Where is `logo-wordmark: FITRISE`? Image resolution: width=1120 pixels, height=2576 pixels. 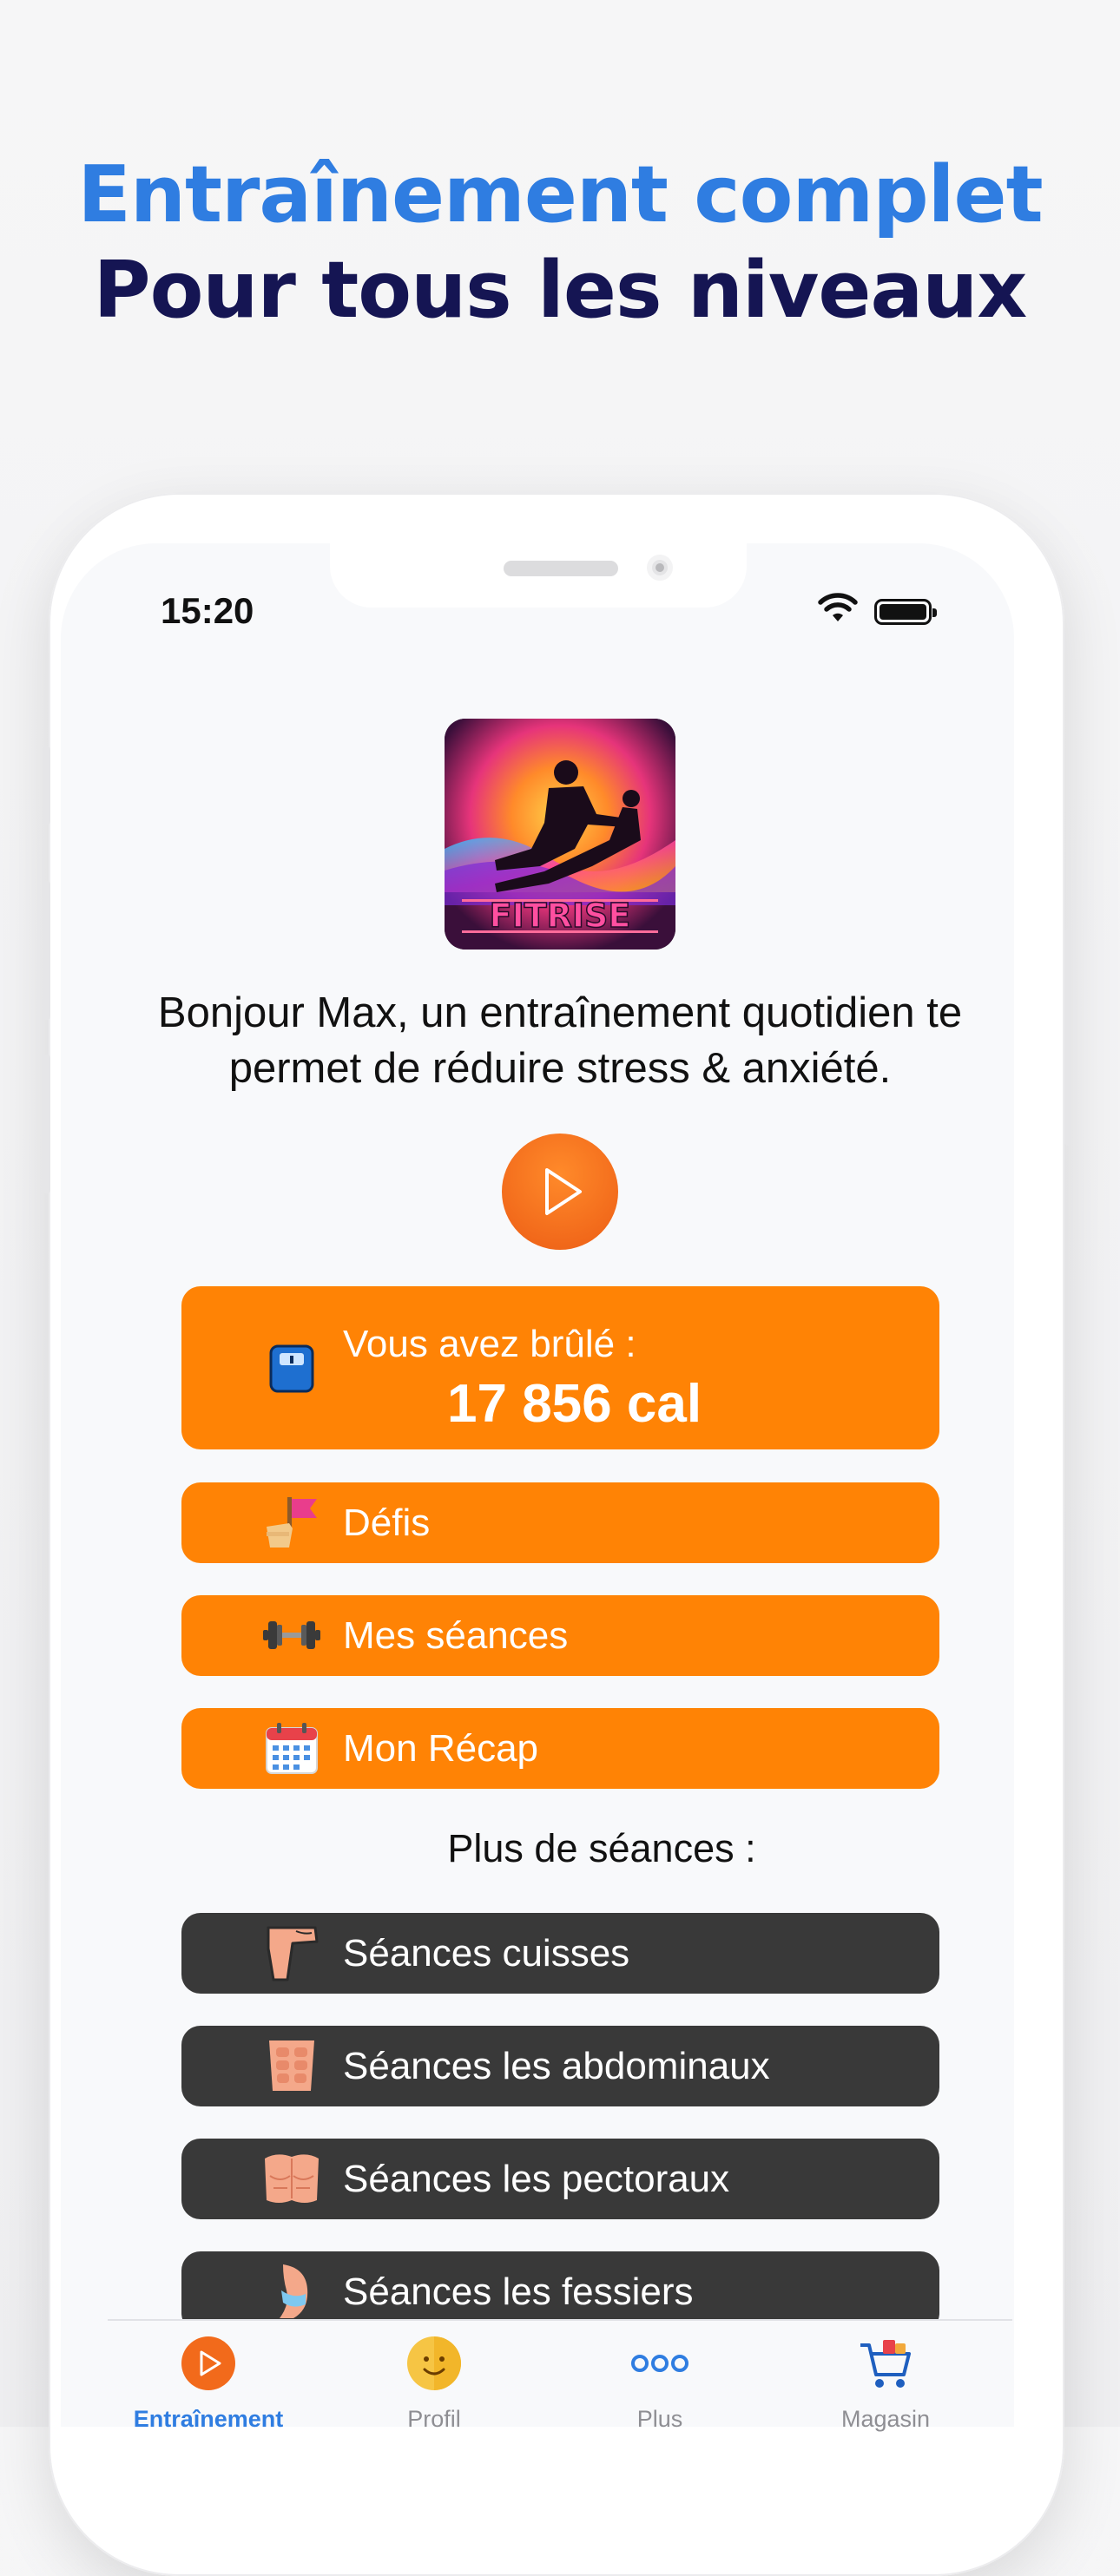 logo-wordmark: FITRISE is located at coordinates (560, 916).